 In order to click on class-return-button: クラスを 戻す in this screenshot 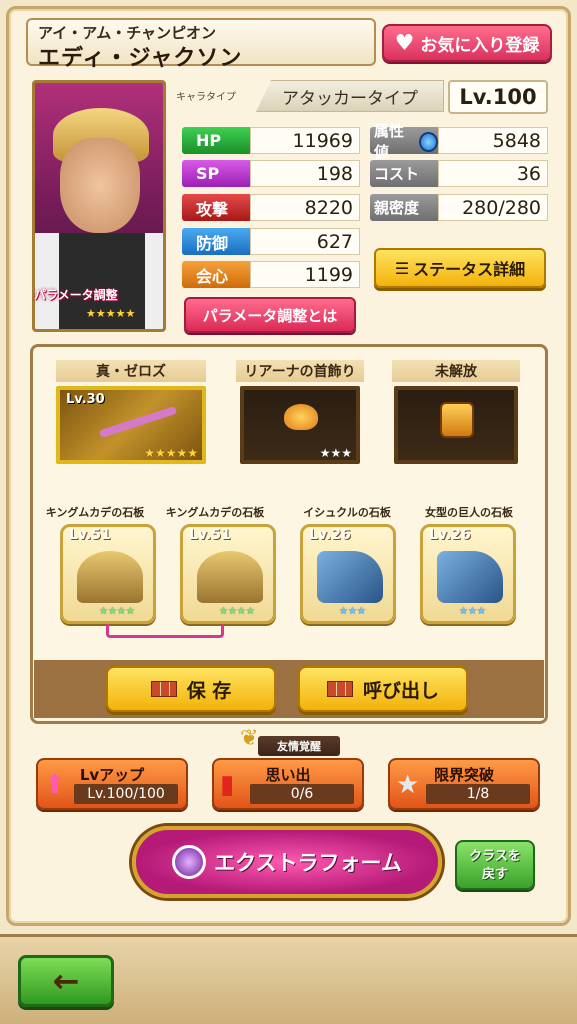, I will do `click(495, 865)`.